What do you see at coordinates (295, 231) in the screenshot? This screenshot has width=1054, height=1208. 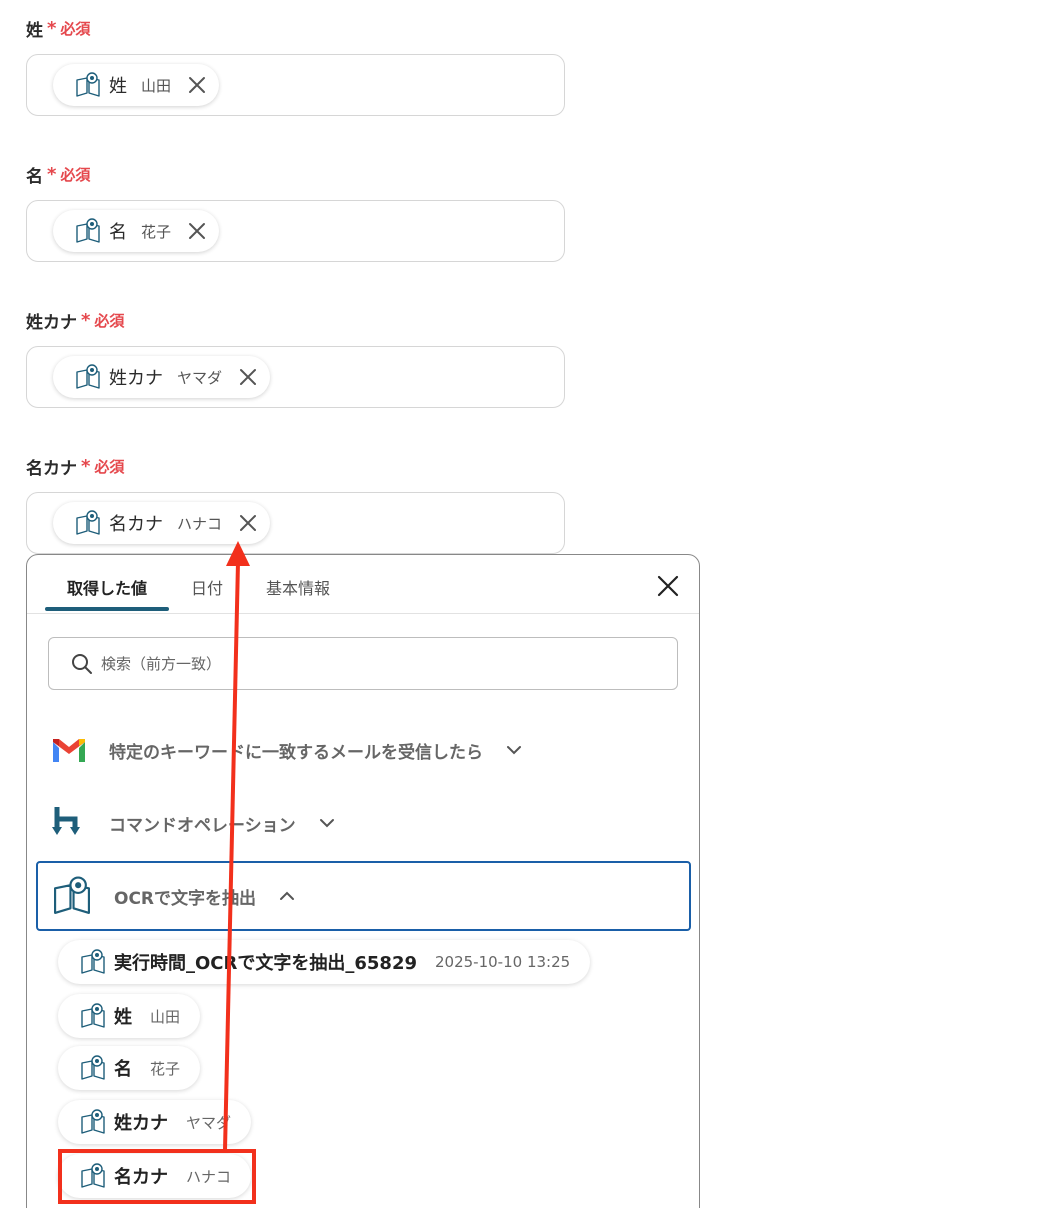 I see `mei-input-field: 名 花子` at bounding box center [295, 231].